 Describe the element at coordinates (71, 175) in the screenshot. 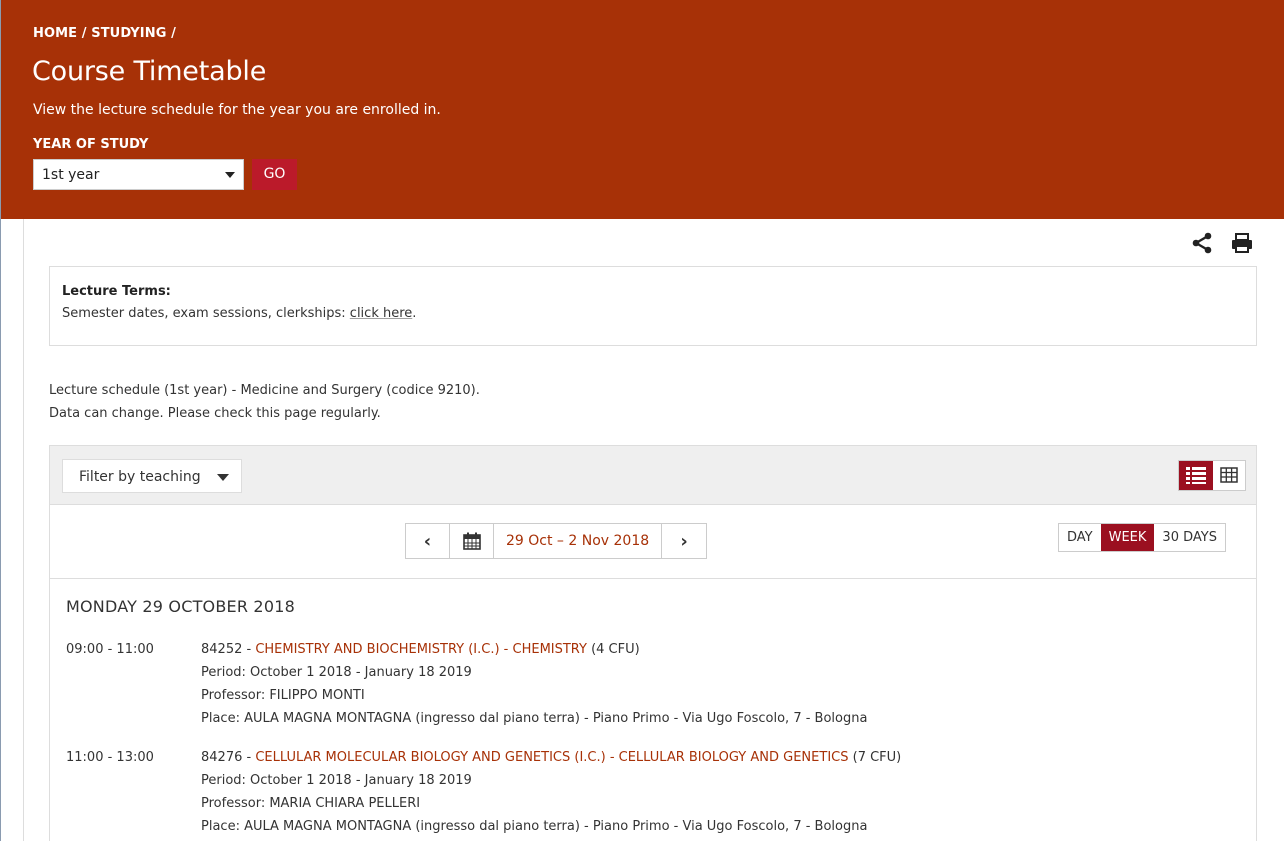

I see `year-select-value: 1st year` at that location.